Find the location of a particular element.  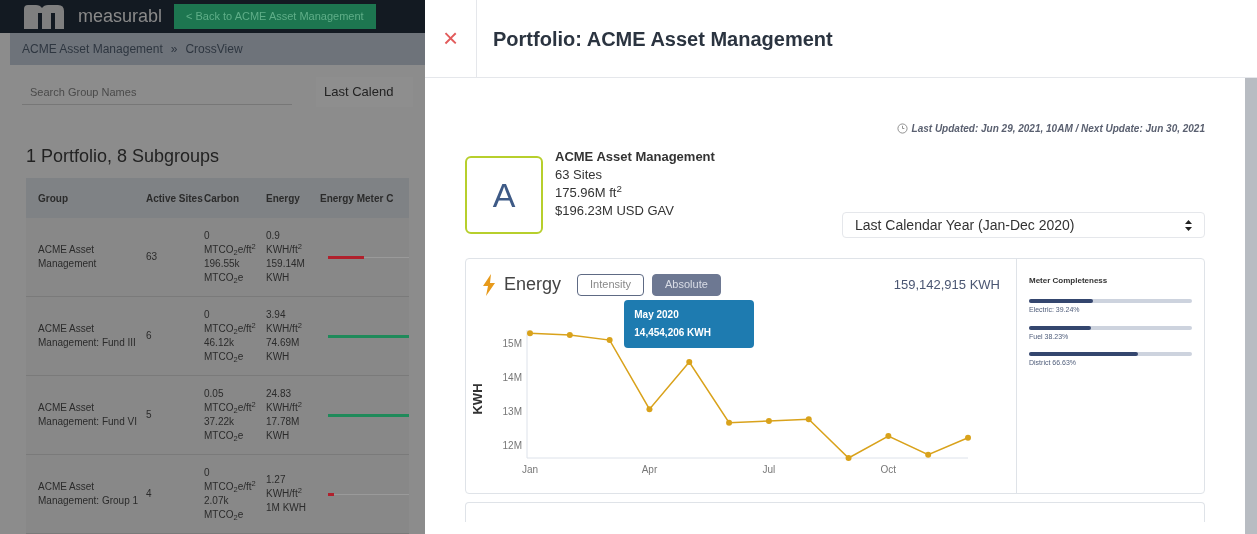

carbon-value: 37.22k is located at coordinates (220, 422).